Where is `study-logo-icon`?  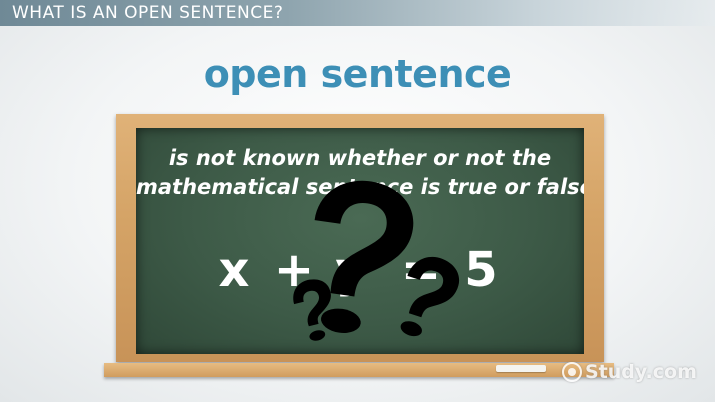 study-logo-icon is located at coordinates (572, 372).